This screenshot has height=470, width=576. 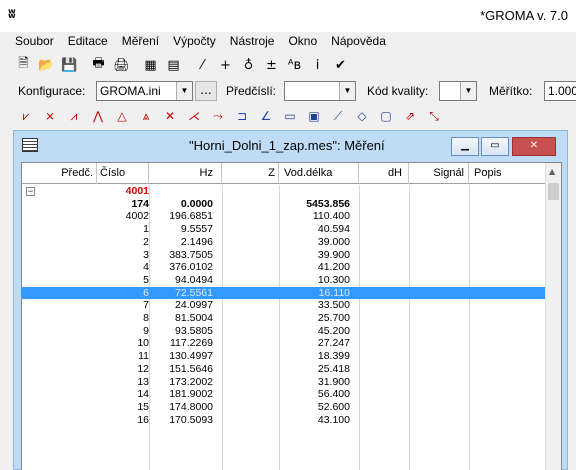 What do you see at coordinates (50, 116) in the screenshot?
I see `cross-line-icon: ⨯` at bounding box center [50, 116].